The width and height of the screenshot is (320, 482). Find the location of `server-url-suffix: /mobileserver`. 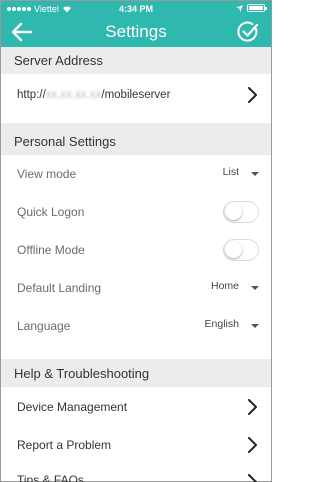

server-url-suffix: /mobileserver is located at coordinates (136, 95).